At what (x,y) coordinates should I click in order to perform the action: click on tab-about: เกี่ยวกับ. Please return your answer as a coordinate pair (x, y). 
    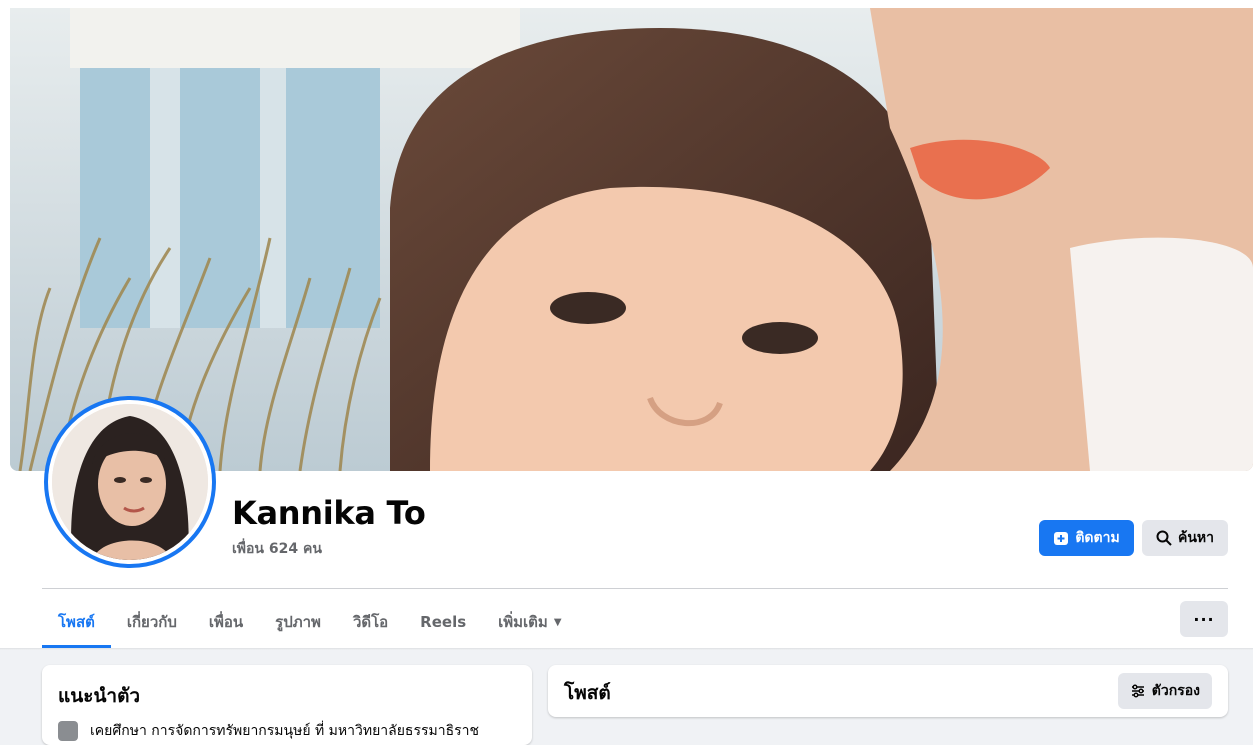
    Looking at the image, I should click on (152, 622).